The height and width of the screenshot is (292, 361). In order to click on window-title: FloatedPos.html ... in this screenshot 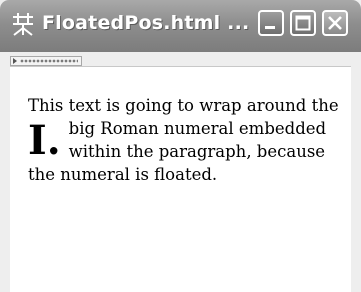, I will do `click(146, 23)`.